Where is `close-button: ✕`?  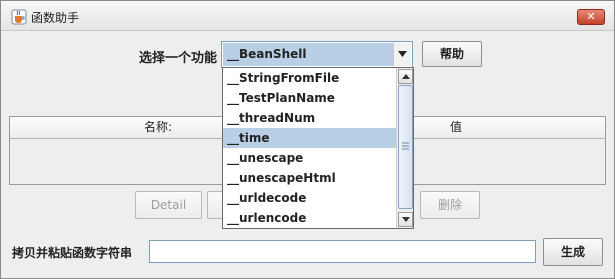 close-button: ✕ is located at coordinates (591, 17).